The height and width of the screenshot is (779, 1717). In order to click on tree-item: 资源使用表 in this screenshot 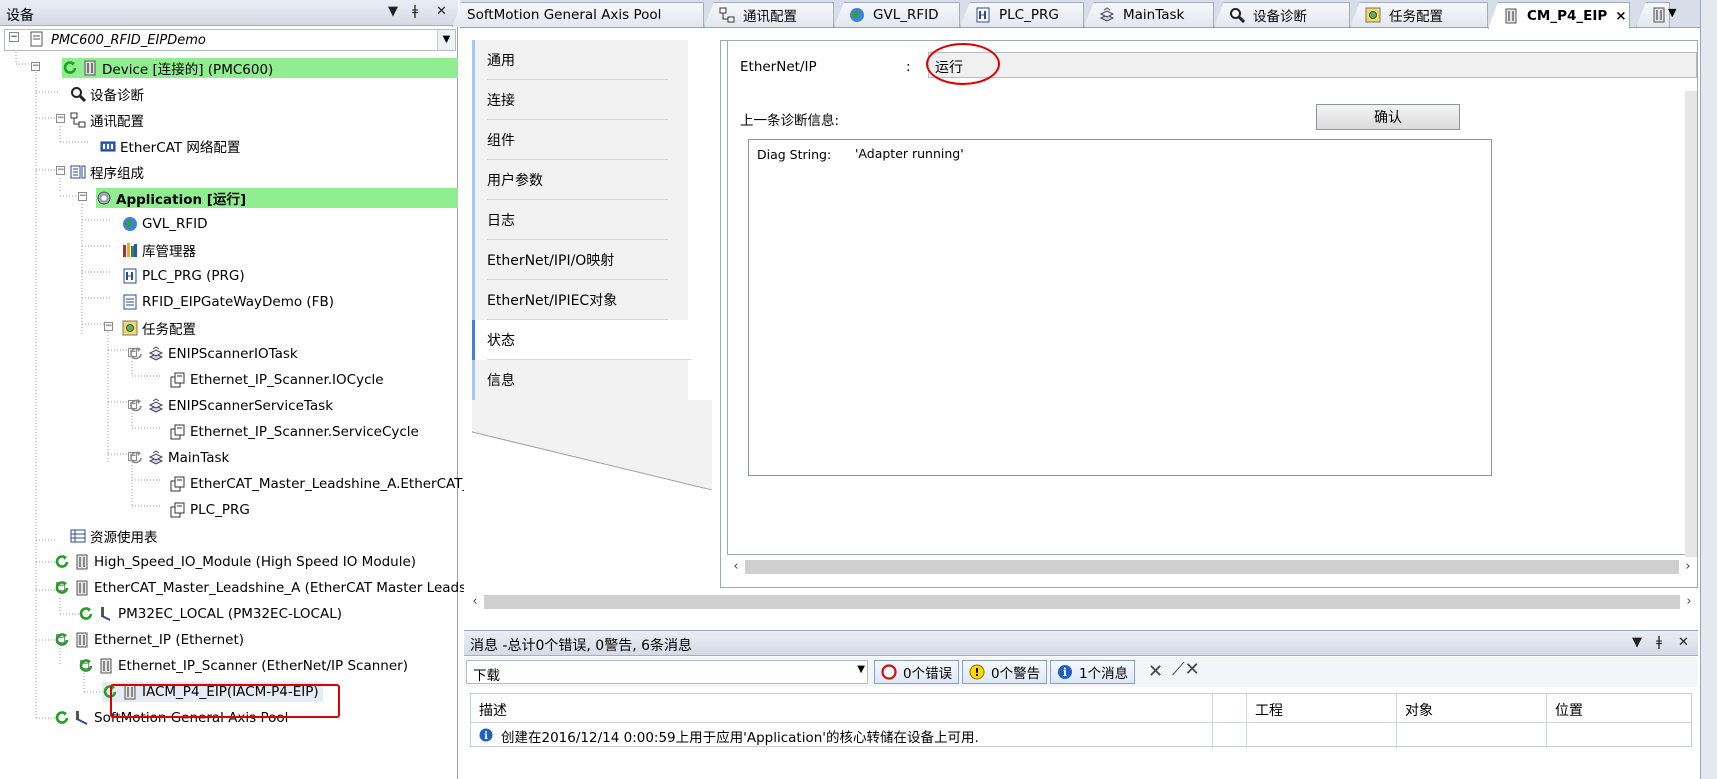, I will do `click(229, 536)`.